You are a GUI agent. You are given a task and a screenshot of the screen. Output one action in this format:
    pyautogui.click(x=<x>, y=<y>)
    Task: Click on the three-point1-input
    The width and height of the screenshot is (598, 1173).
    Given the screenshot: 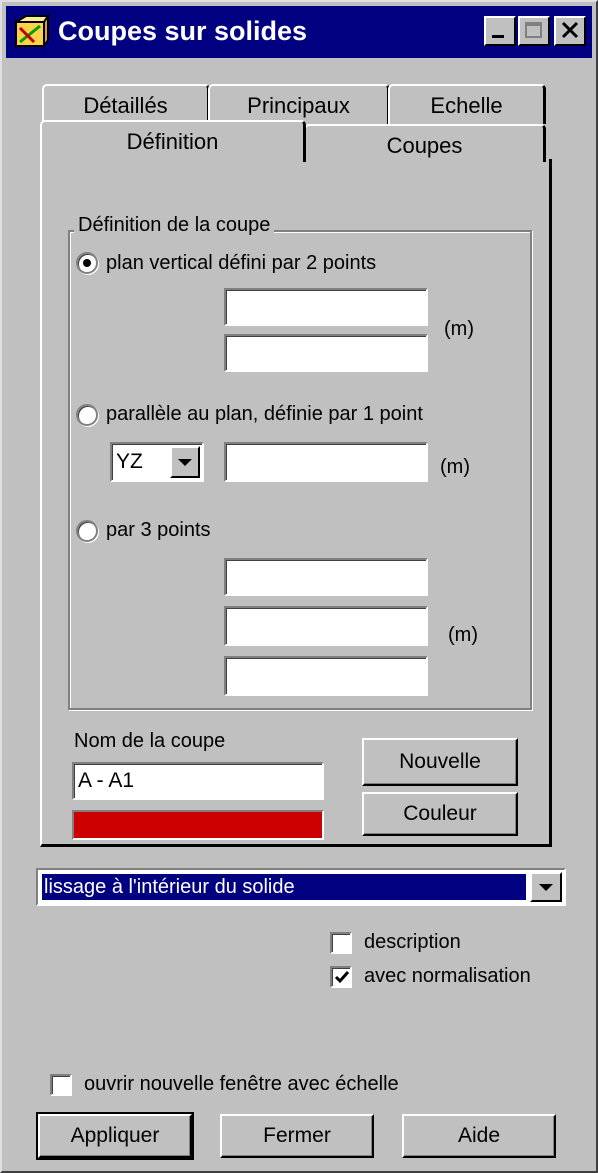 What is the action you would take?
    pyautogui.click(x=326, y=577)
    